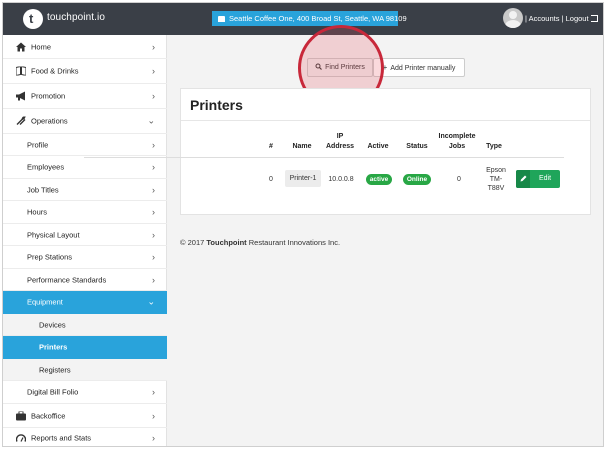  What do you see at coordinates (21, 46) in the screenshot?
I see `home-icon` at bounding box center [21, 46].